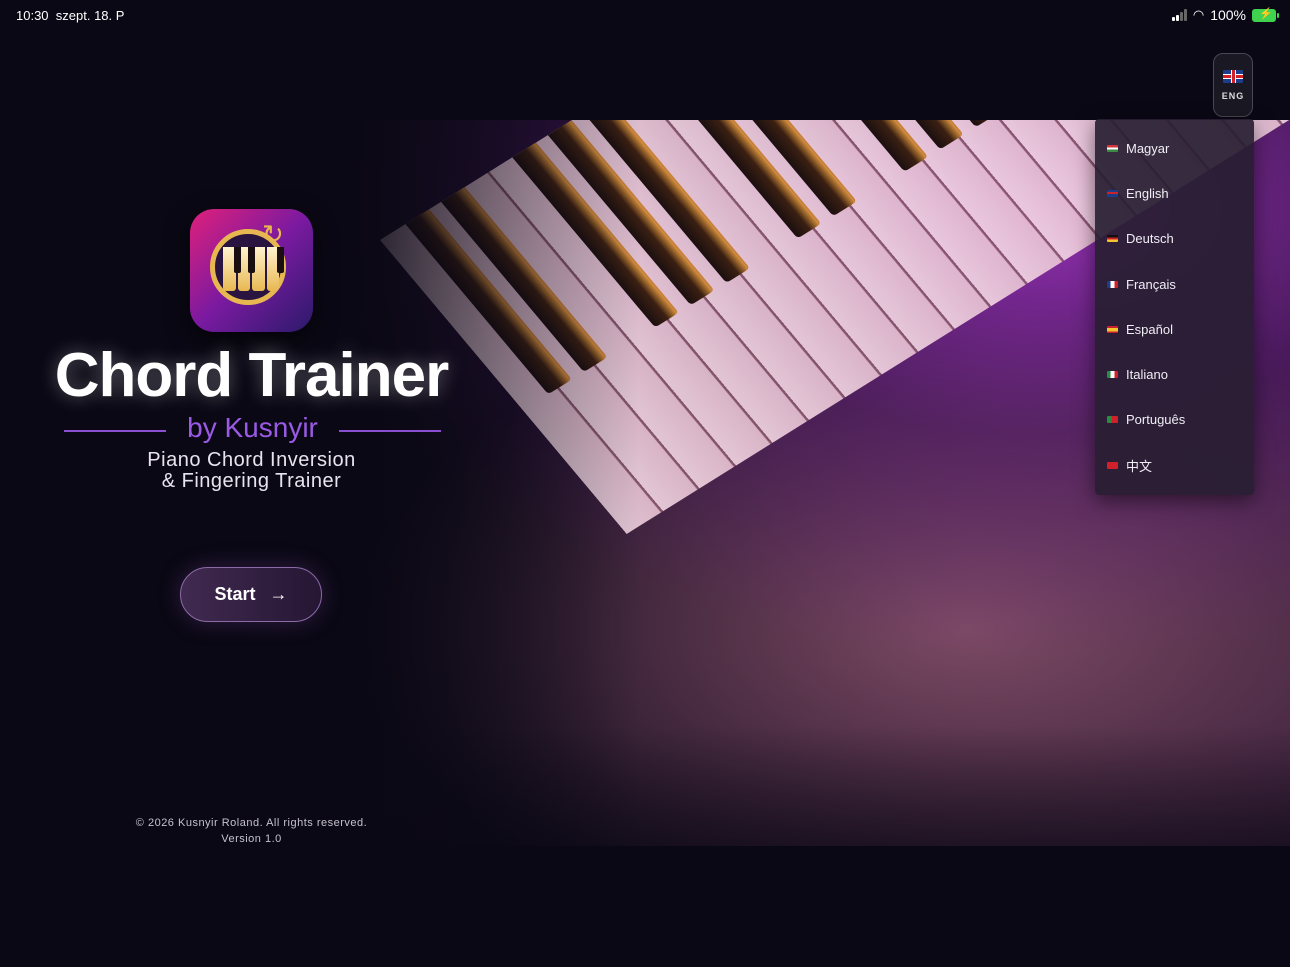 Image resolution: width=1290 pixels, height=967 pixels. I want to click on status-time: 10:30 szept. 18. P, so click(70, 15).